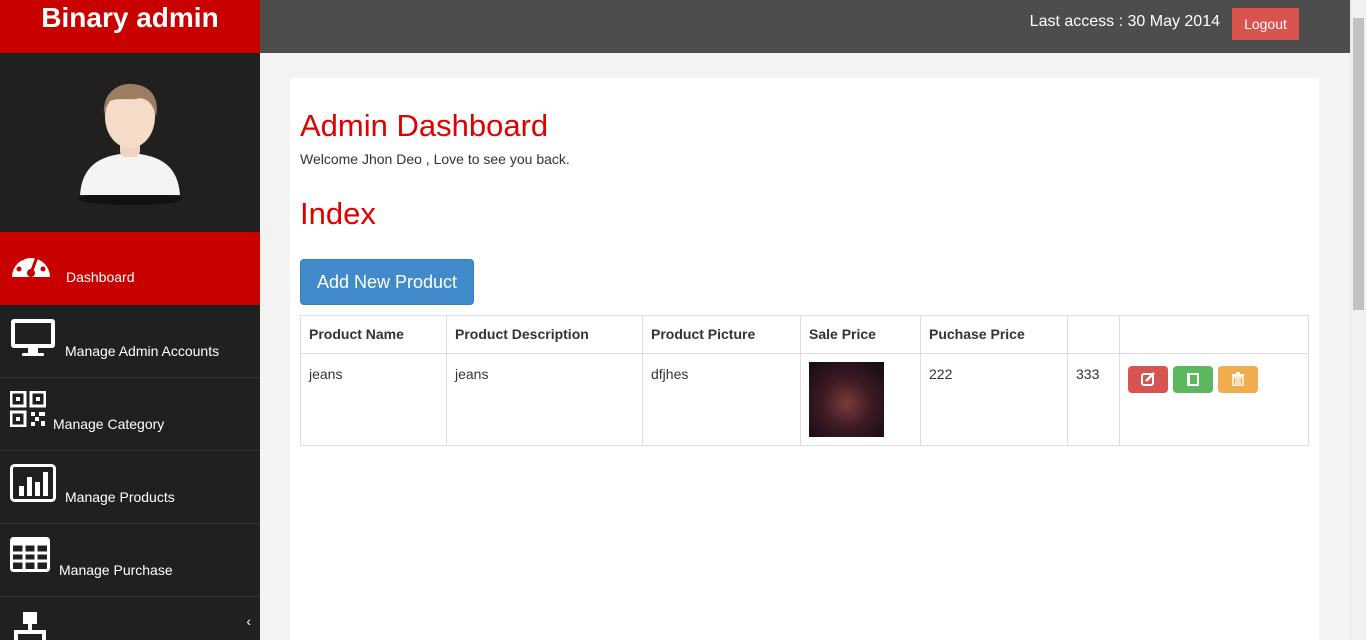 Image resolution: width=1366 pixels, height=640 pixels. I want to click on sidebar-item-partial, so click(130, 618).